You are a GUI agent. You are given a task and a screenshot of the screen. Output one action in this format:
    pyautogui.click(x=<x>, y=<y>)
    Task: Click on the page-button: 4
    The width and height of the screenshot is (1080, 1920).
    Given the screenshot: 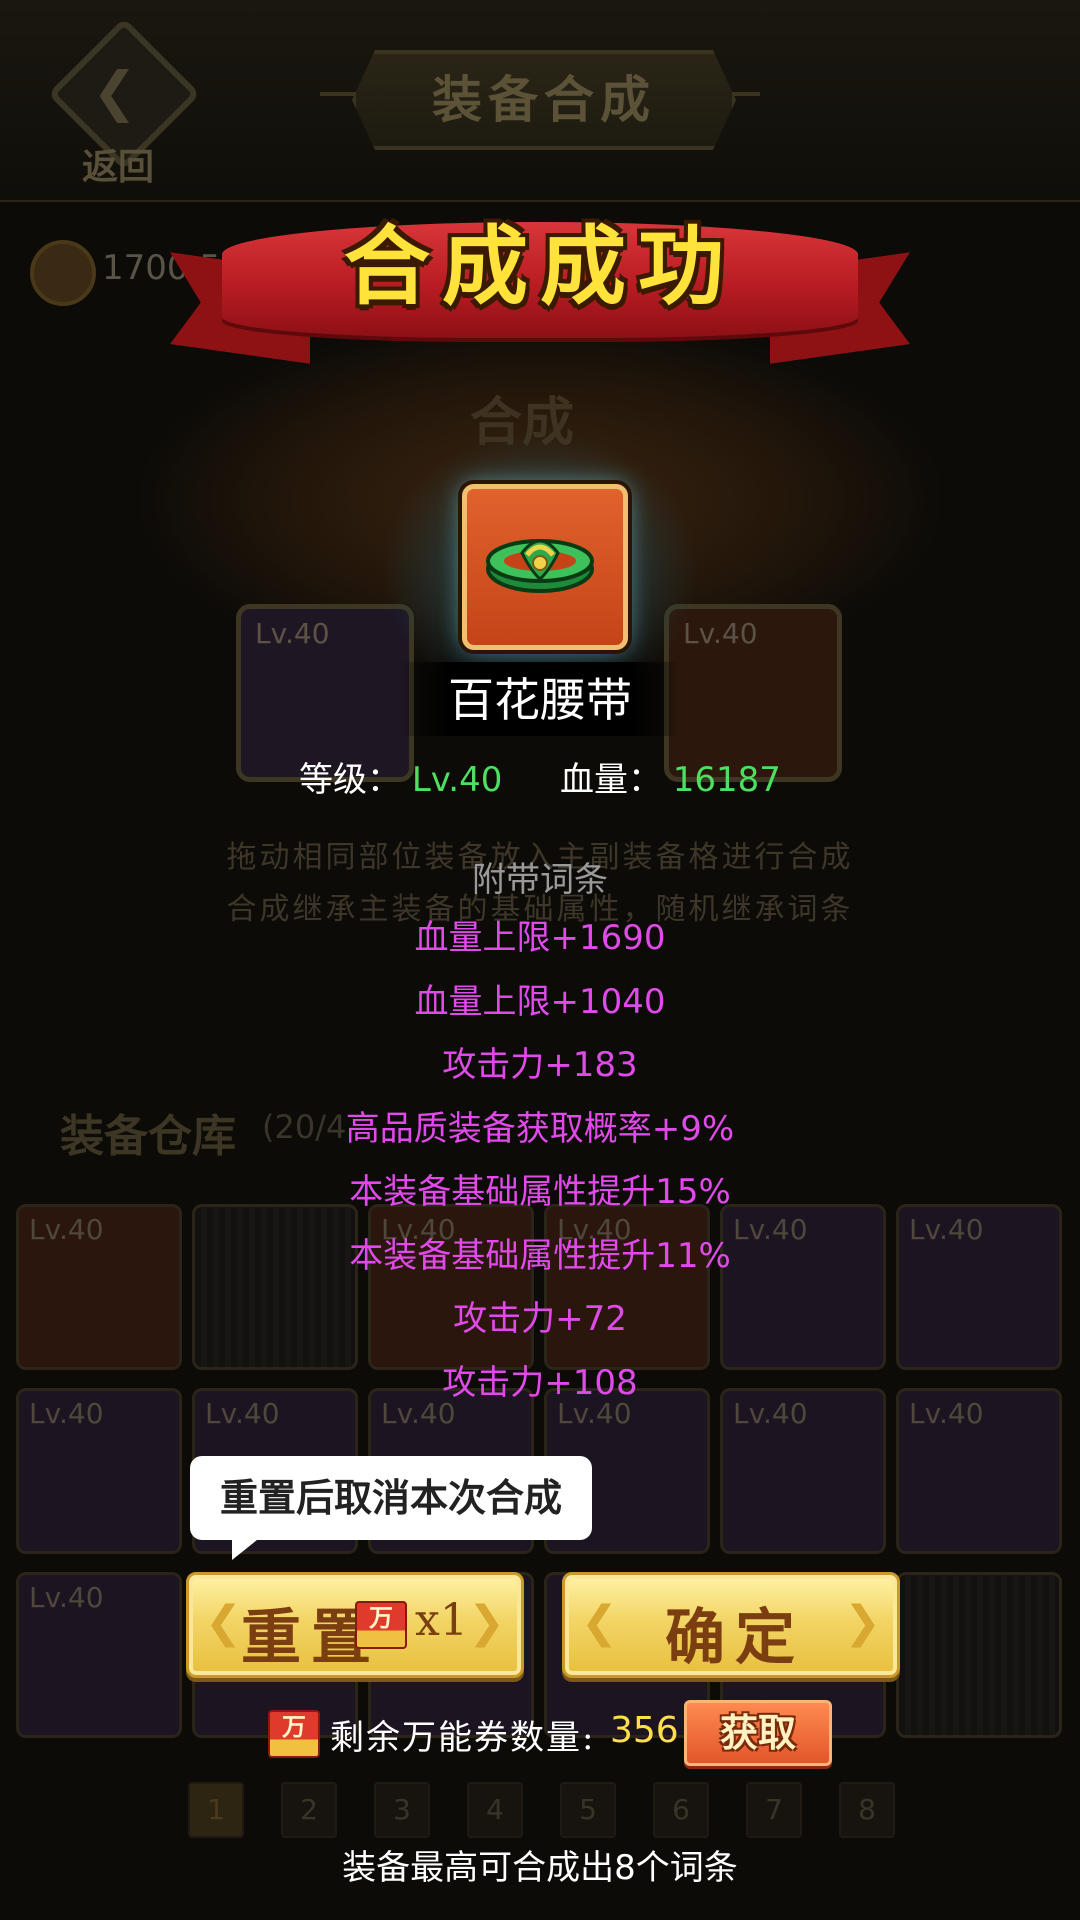 What is the action you would take?
    pyautogui.click(x=495, y=1810)
    